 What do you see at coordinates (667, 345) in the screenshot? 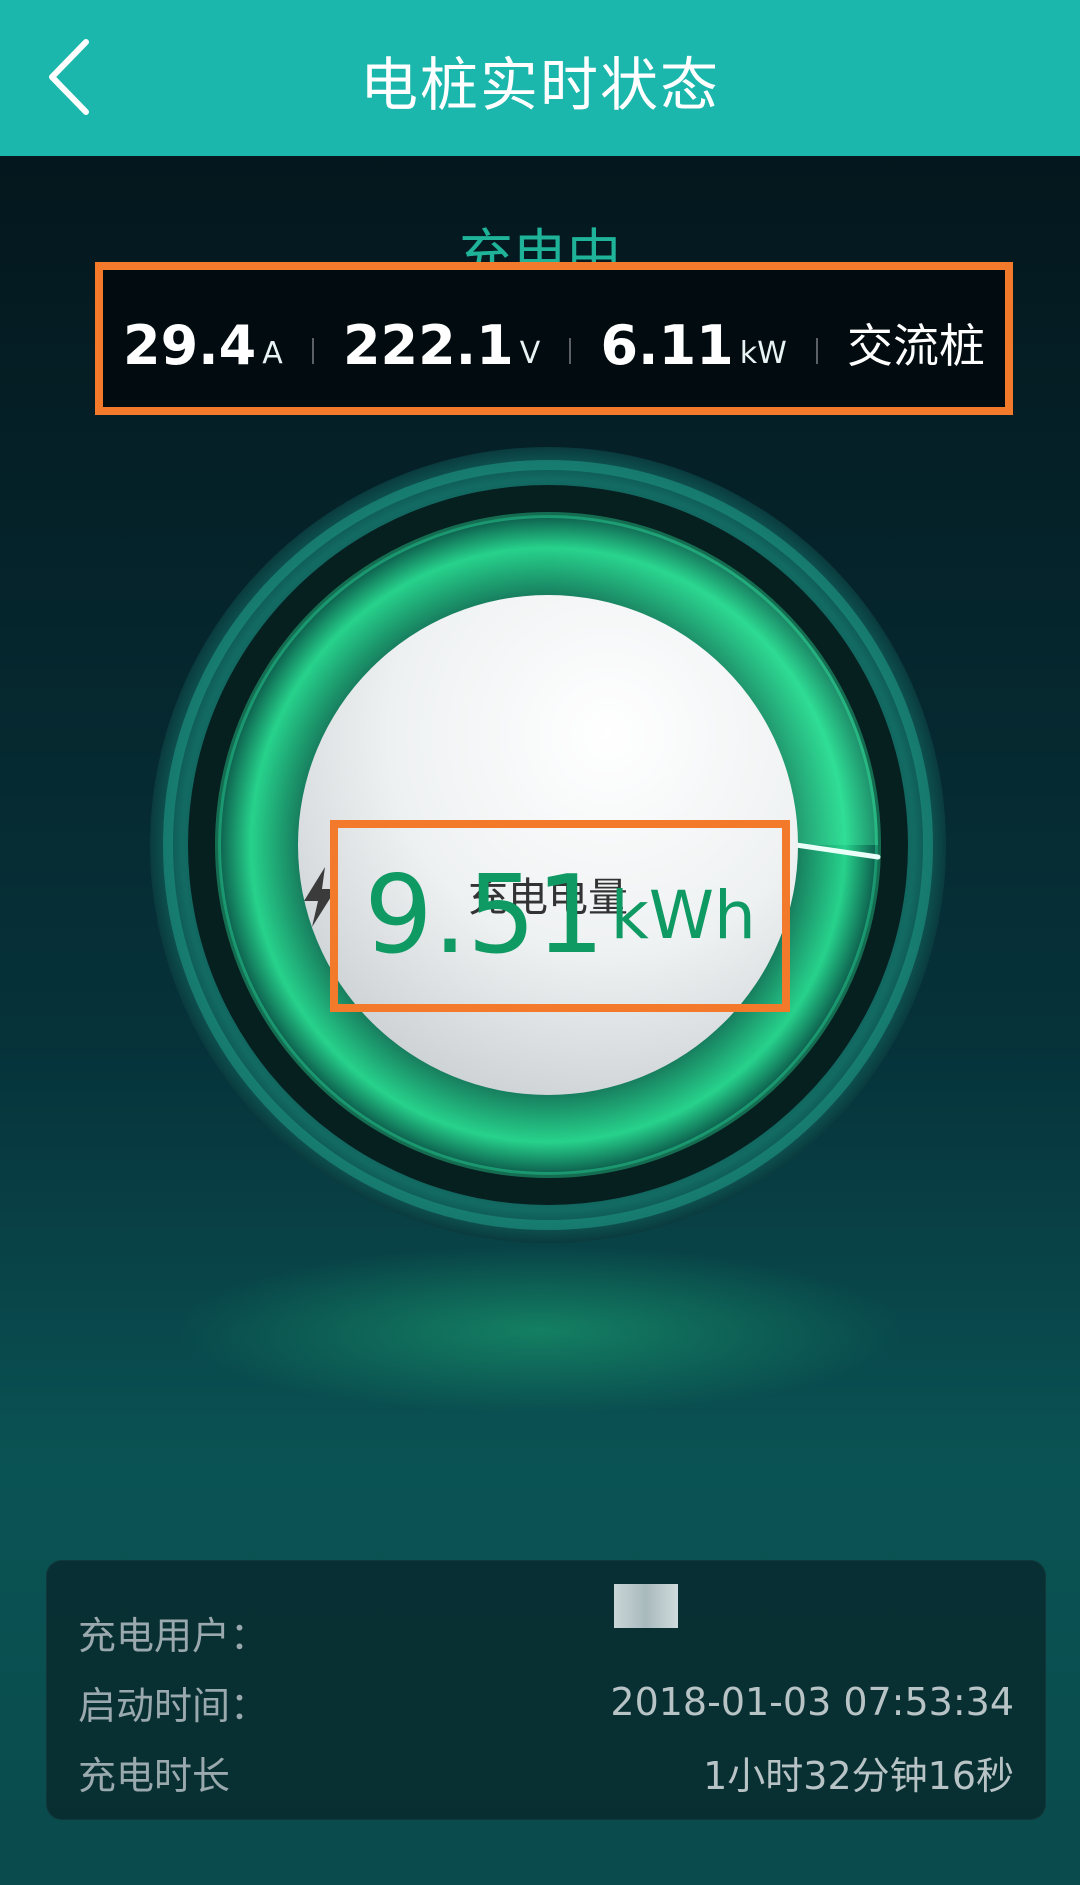
I see `power-value: 6.11` at bounding box center [667, 345].